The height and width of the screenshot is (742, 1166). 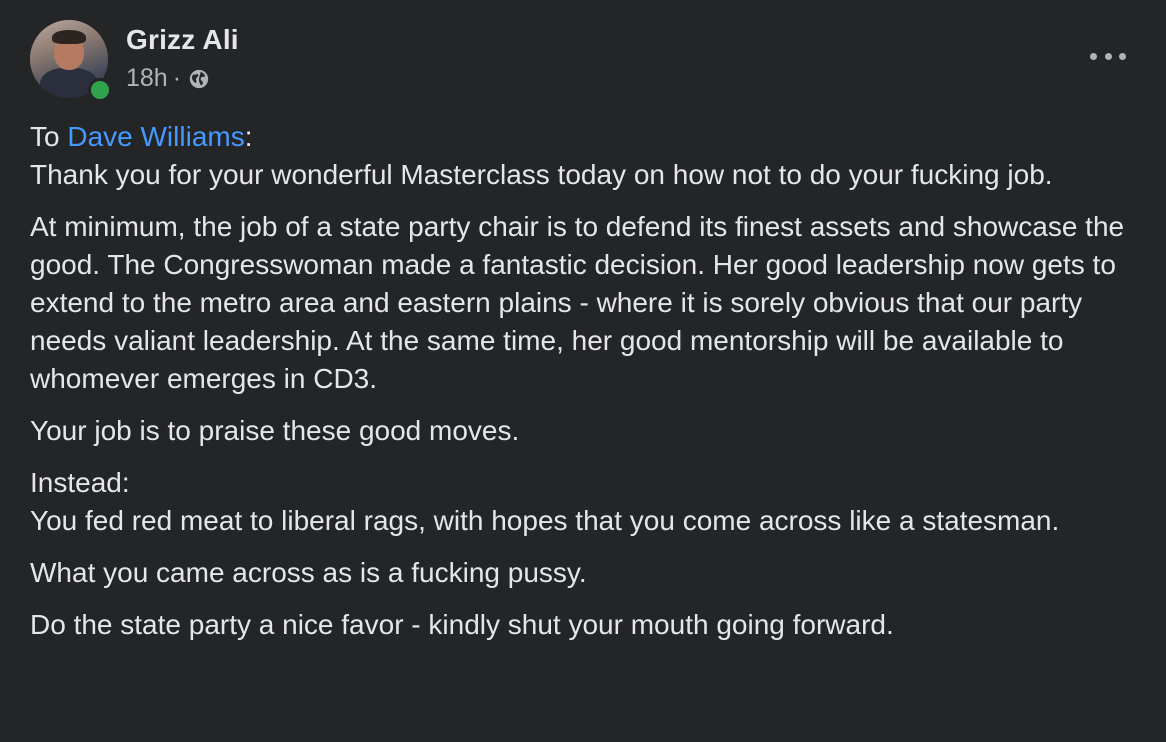 What do you see at coordinates (49, 136) in the screenshot?
I see `salutation-prefix: To` at bounding box center [49, 136].